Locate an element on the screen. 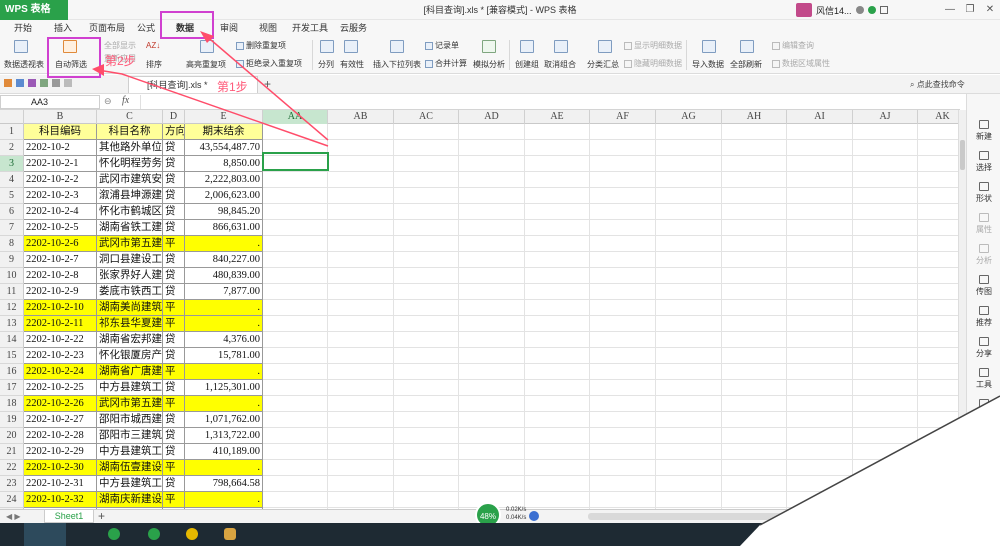 This screenshot has height=546, width=1000. highlight-box-auto-filter is located at coordinates (74, 57).